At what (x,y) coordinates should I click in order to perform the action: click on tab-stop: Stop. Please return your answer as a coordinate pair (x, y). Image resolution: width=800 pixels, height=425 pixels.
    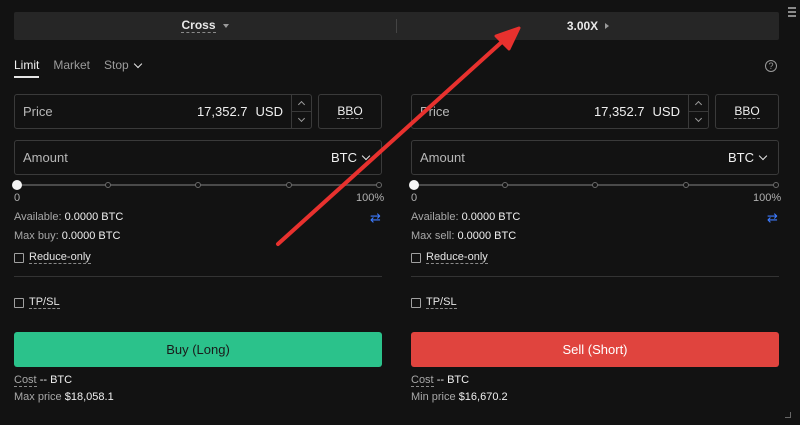
    Looking at the image, I should click on (123, 68).